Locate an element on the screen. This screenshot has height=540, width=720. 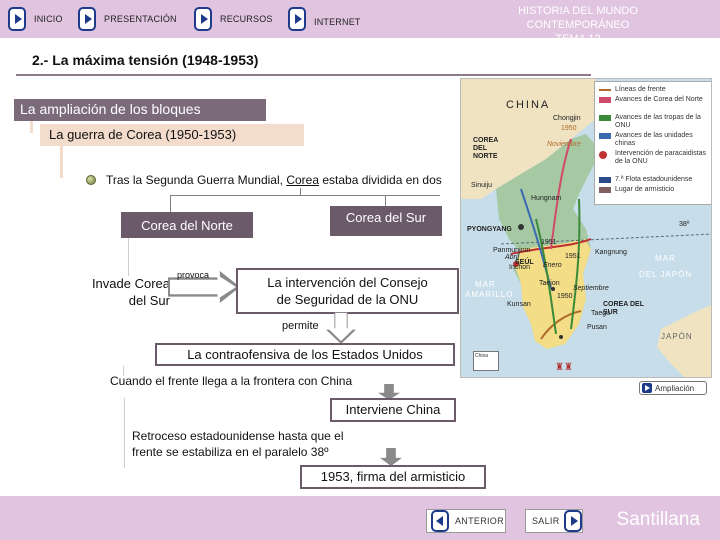
map-label-inchon: Inchon is located at coordinates (520, 267).